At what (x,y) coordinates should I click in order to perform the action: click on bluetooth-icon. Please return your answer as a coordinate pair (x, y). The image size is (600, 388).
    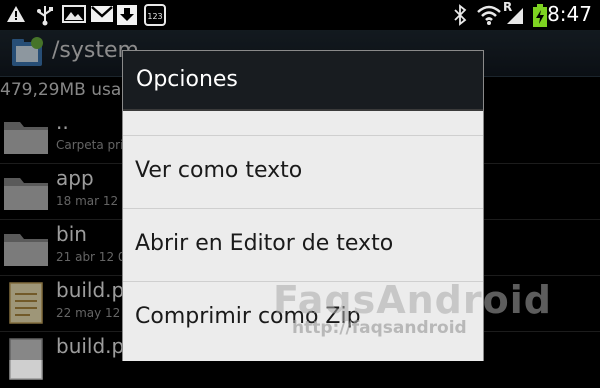
    Looking at the image, I should click on (460, 15).